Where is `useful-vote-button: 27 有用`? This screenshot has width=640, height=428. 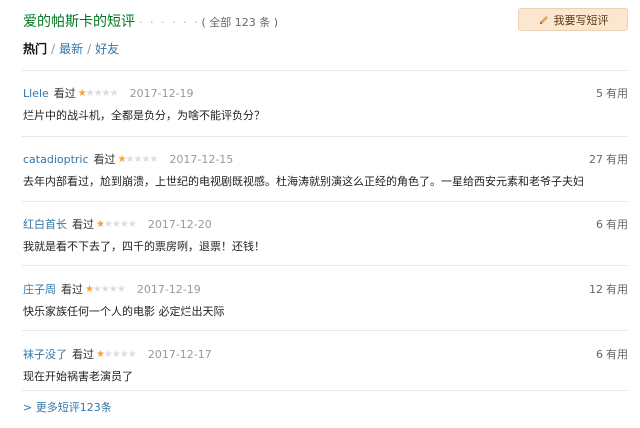 useful-vote-button: 27 有用 is located at coordinates (608, 159).